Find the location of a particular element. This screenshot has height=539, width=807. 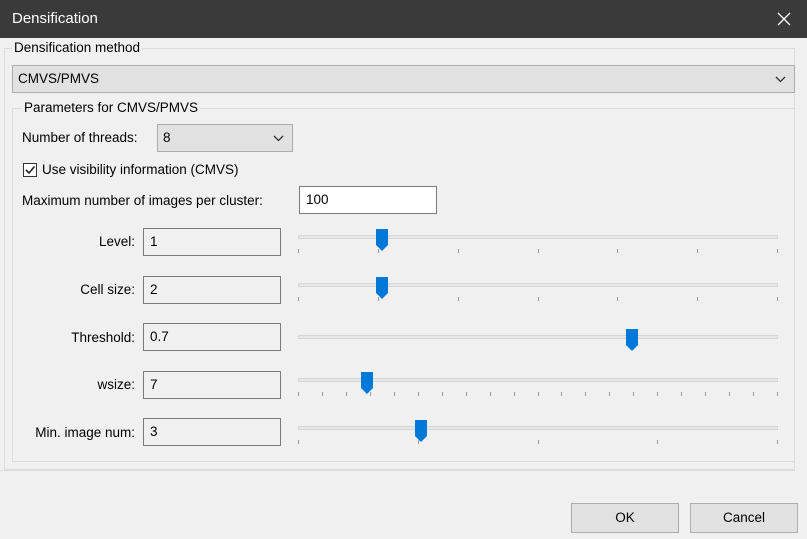

min-image-num-input: 3 is located at coordinates (212, 432).